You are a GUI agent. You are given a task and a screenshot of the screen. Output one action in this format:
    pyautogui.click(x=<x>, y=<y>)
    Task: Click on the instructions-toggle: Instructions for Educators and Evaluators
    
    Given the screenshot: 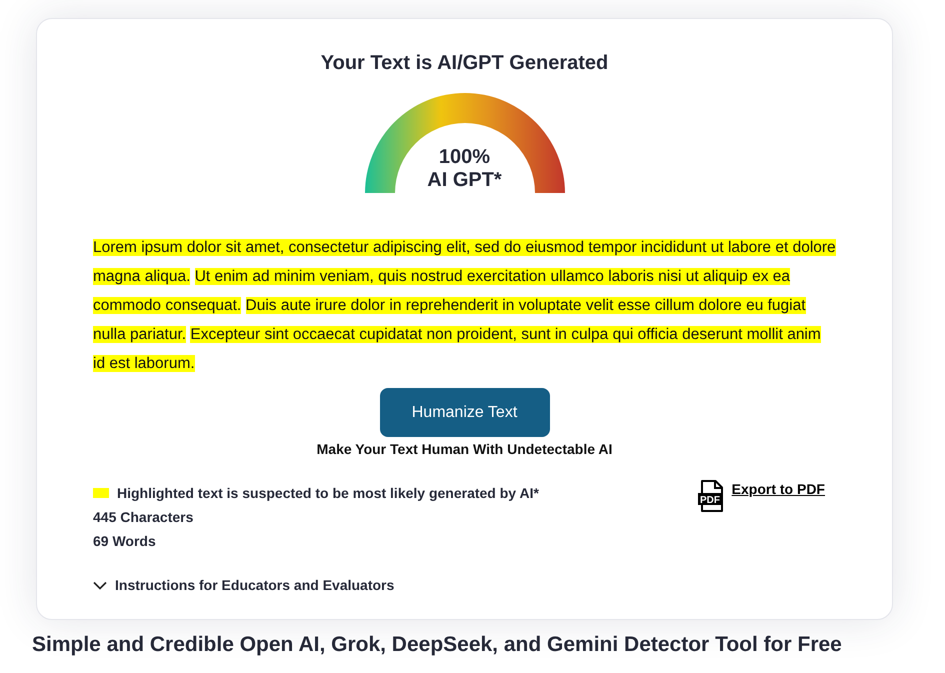 What is the action you would take?
    pyautogui.click(x=243, y=585)
    